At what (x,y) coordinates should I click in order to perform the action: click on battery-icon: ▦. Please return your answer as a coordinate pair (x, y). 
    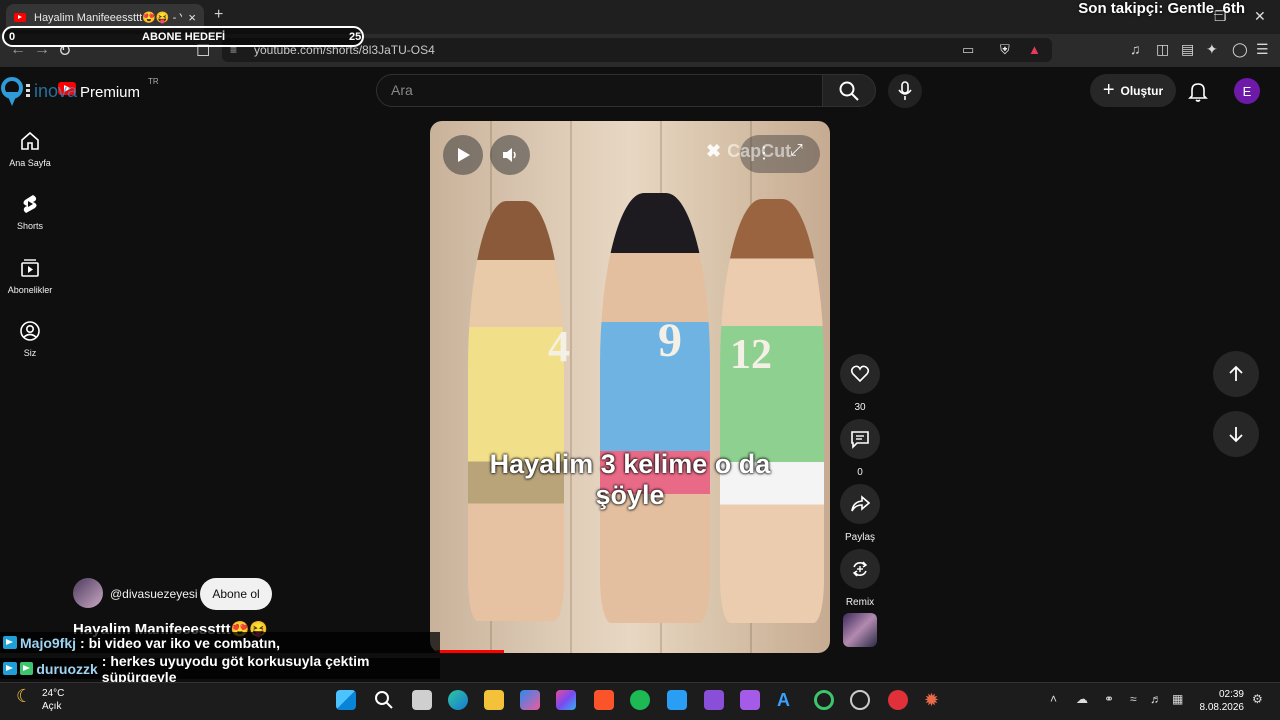
    Looking at the image, I should click on (1177, 699).